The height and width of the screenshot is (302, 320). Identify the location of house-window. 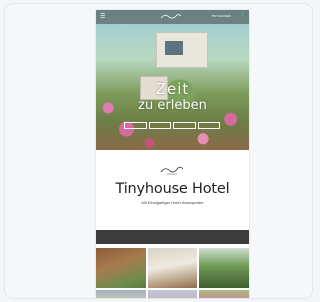
(174, 48).